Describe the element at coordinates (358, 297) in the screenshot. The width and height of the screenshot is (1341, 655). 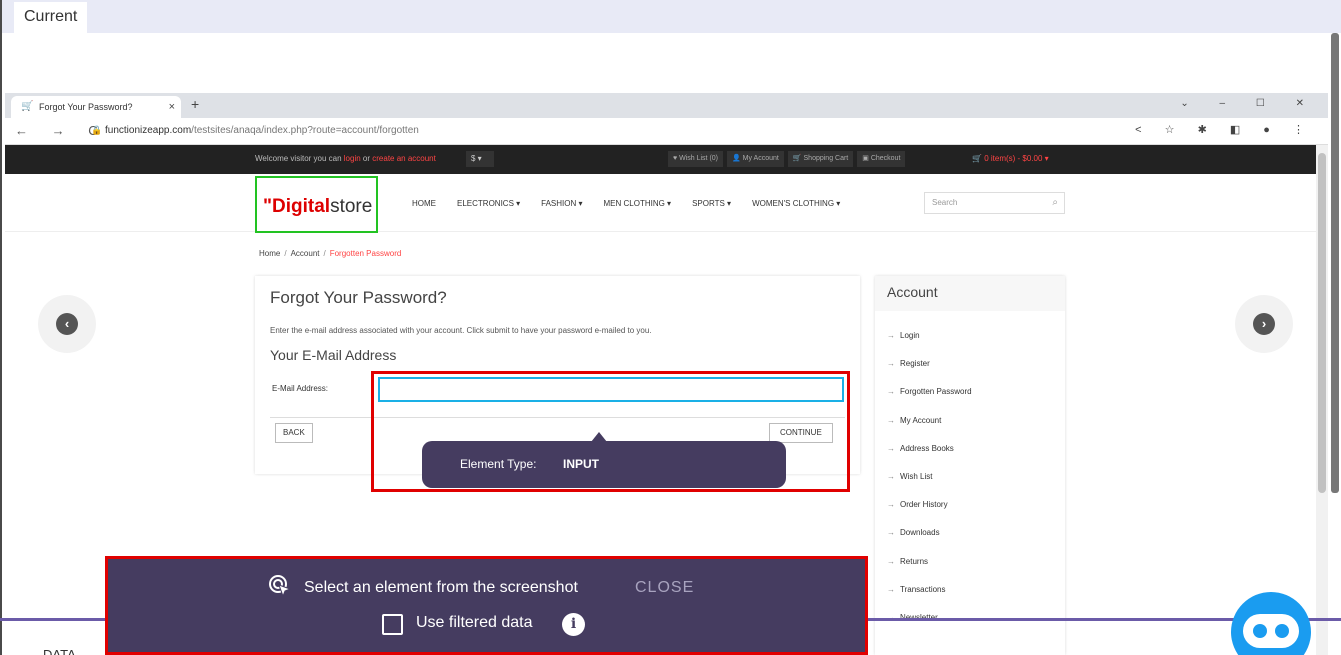
I see `page-title: Forgot Your Password?` at that location.